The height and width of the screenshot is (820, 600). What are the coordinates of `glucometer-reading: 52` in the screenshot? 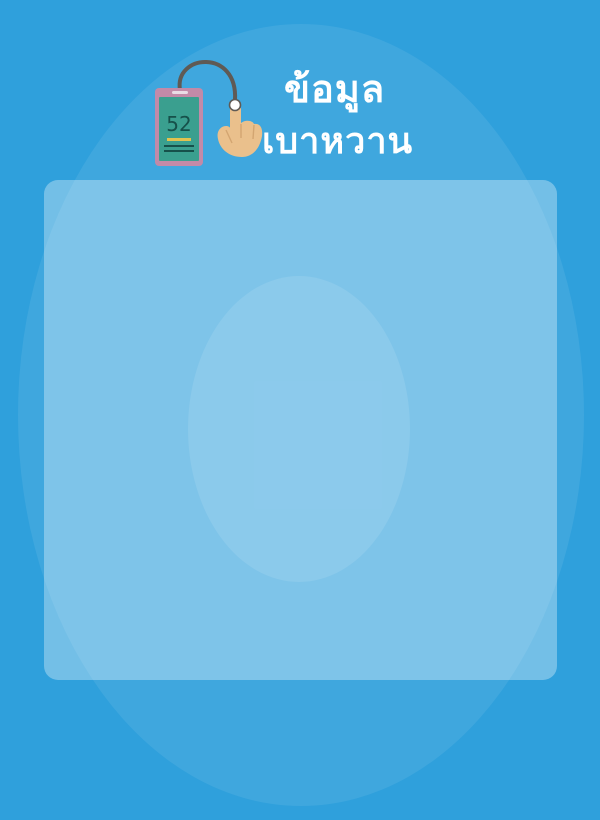 It's located at (178, 124).